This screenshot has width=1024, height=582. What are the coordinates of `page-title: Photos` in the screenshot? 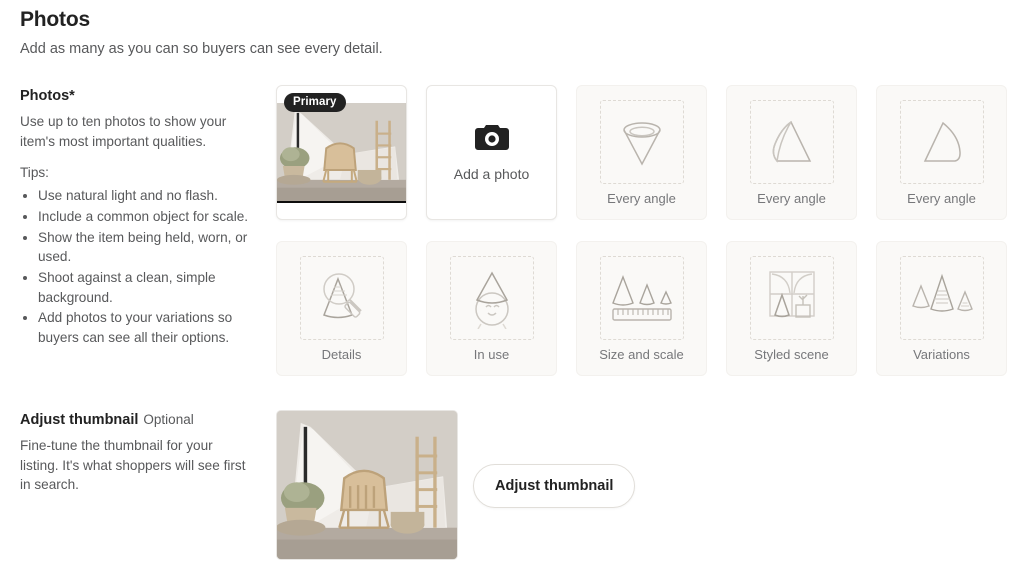 It's located at (55, 19).